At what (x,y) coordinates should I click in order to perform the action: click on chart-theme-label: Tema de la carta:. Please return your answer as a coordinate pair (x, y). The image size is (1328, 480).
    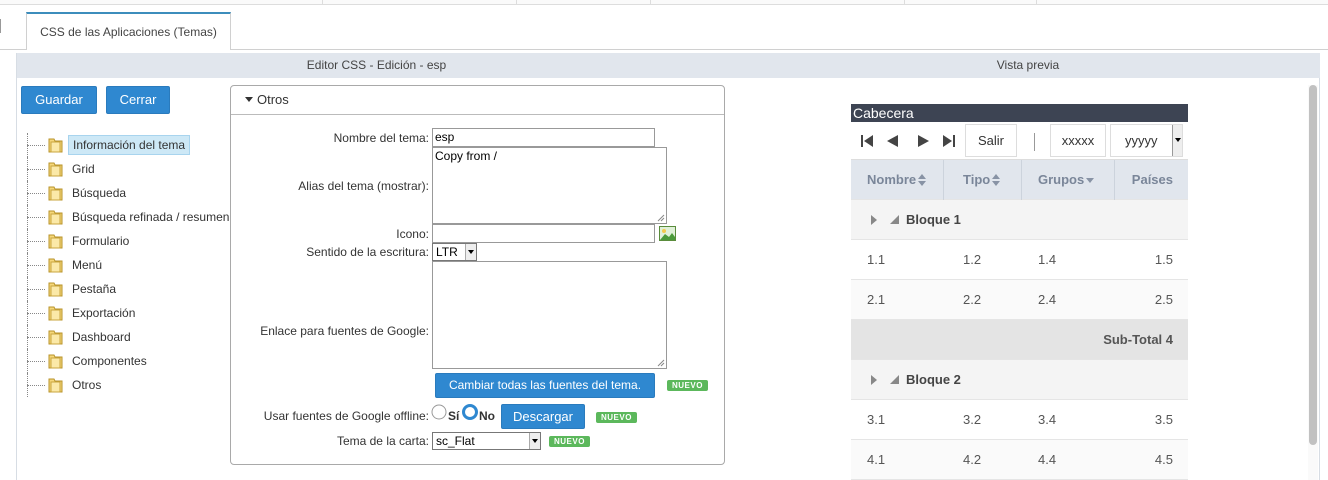
    Looking at the image, I should click on (382, 441).